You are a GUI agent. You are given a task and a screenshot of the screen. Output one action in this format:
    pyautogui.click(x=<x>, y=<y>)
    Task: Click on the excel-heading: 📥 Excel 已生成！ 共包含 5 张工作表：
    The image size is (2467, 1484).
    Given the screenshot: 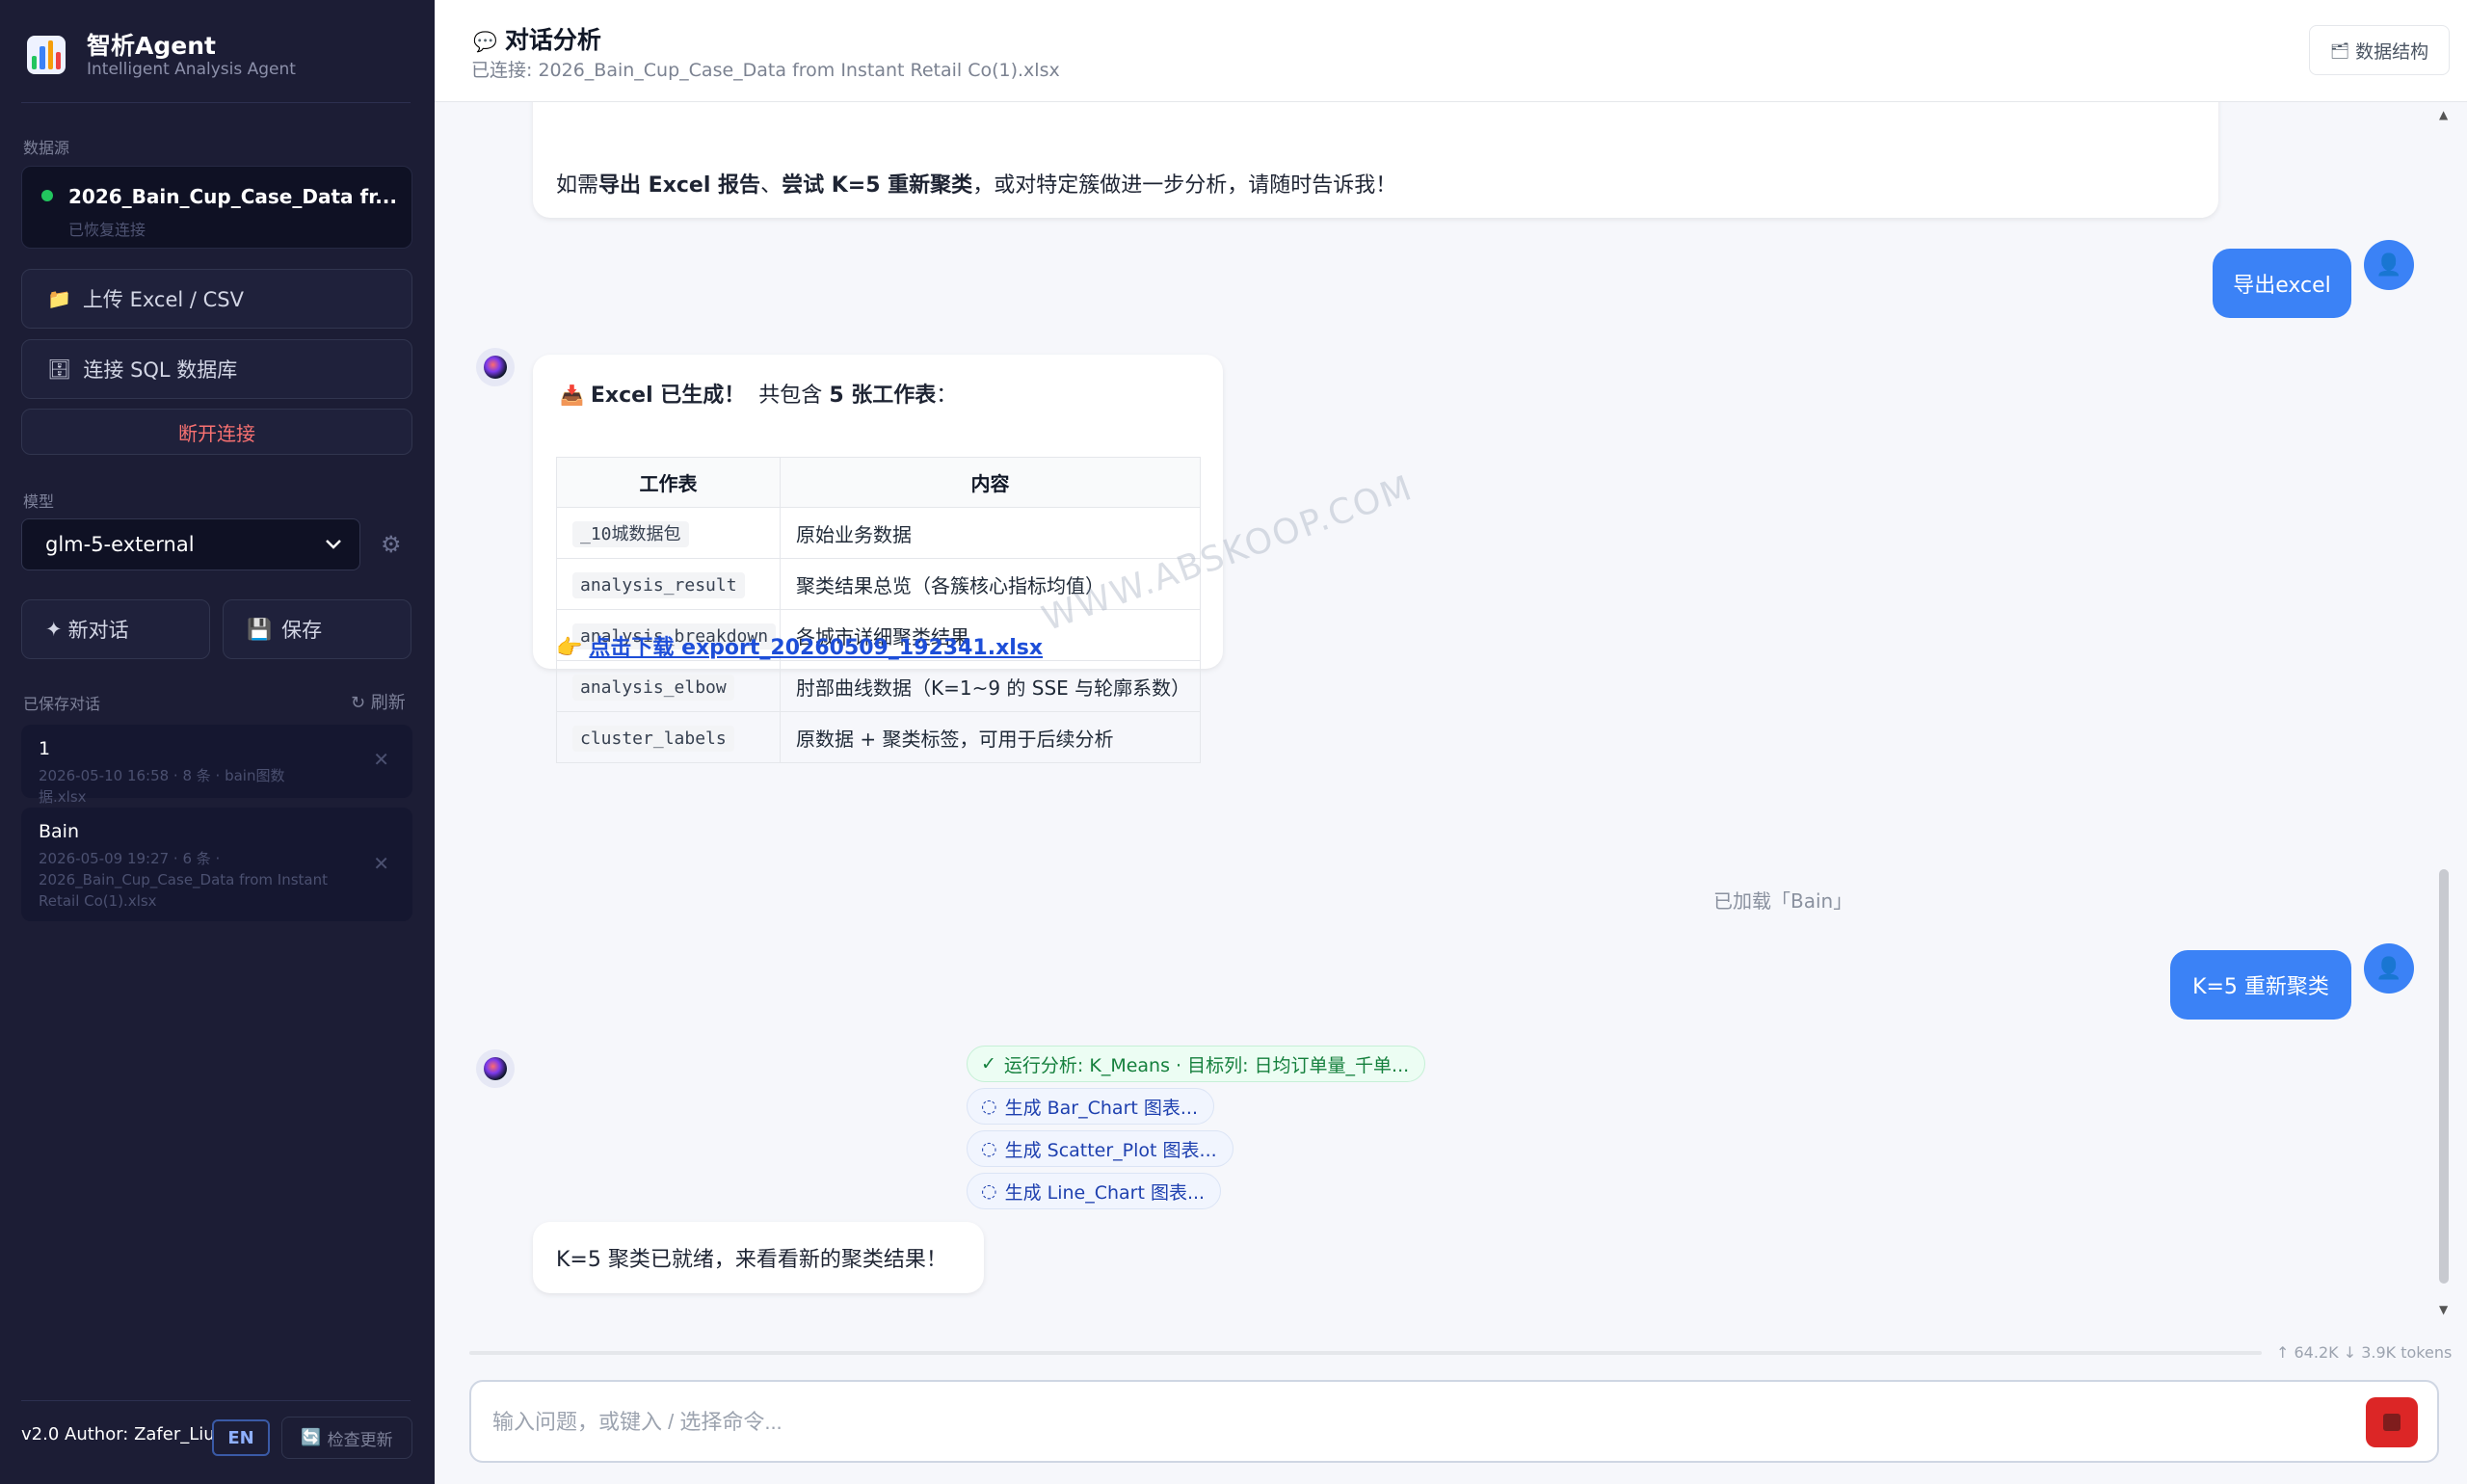 What is the action you would take?
    pyautogui.click(x=759, y=396)
    